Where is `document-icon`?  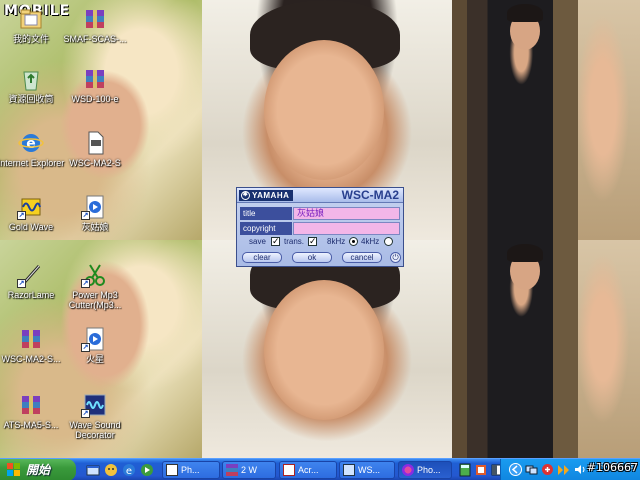 document-icon is located at coordinates (95, 143).